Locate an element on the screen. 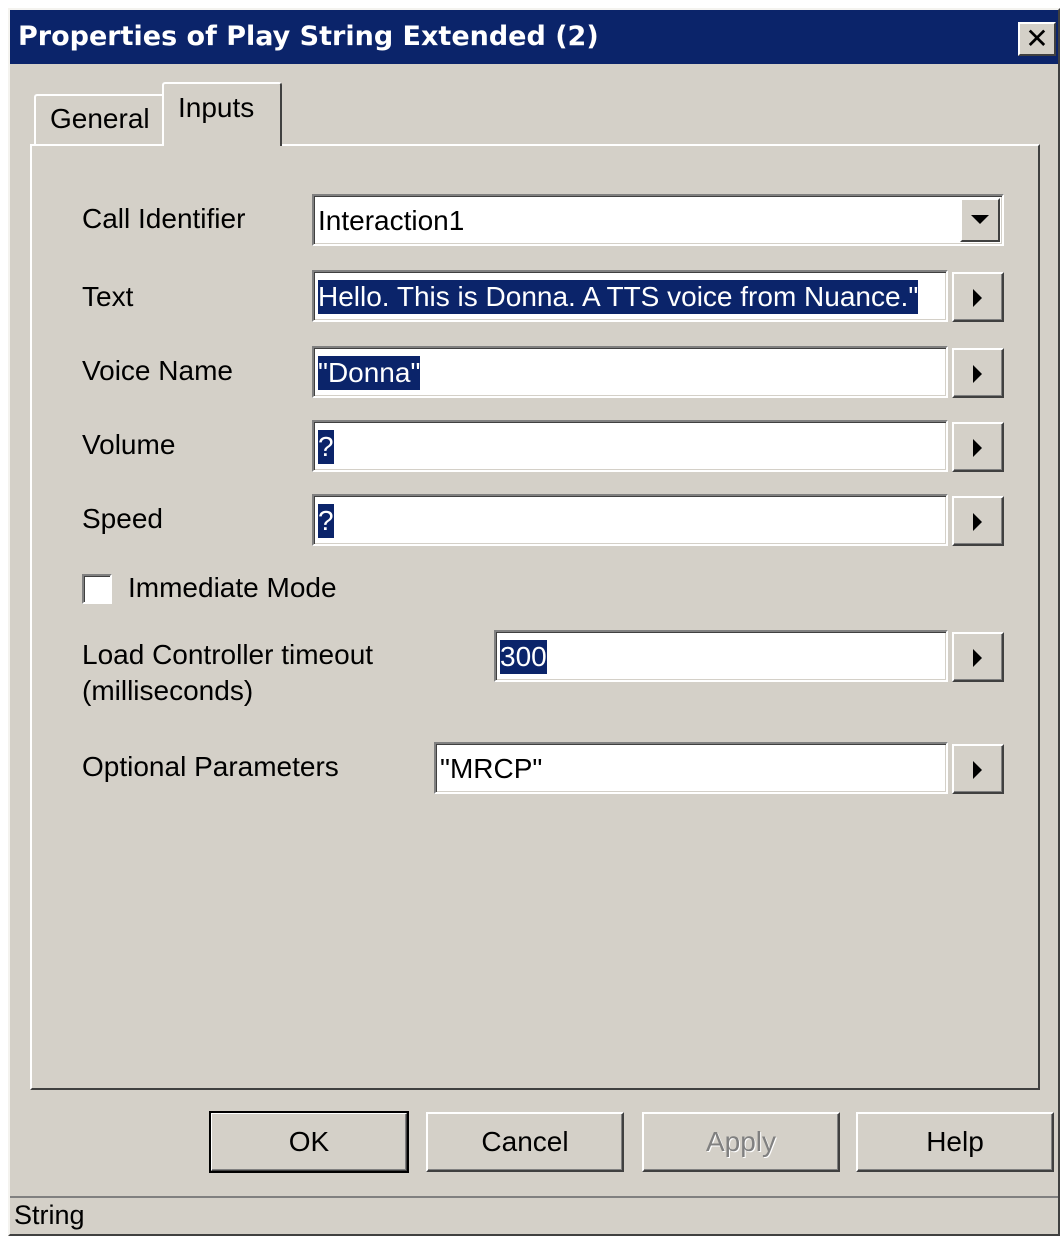 Image resolution: width=1062 pixels, height=1238 pixels. tab-general-label: General is located at coordinates (100, 118).